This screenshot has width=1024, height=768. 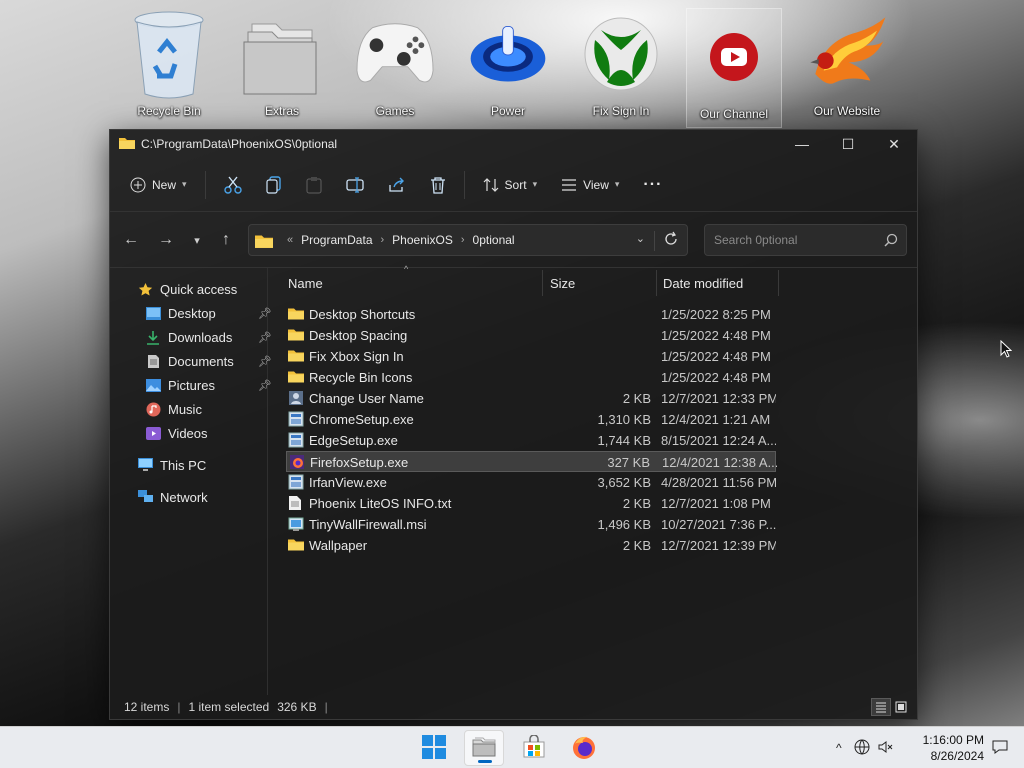 What do you see at coordinates (226, 240) in the screenshot?
I see `up-button: ↑` at bounding box center [226, 240].